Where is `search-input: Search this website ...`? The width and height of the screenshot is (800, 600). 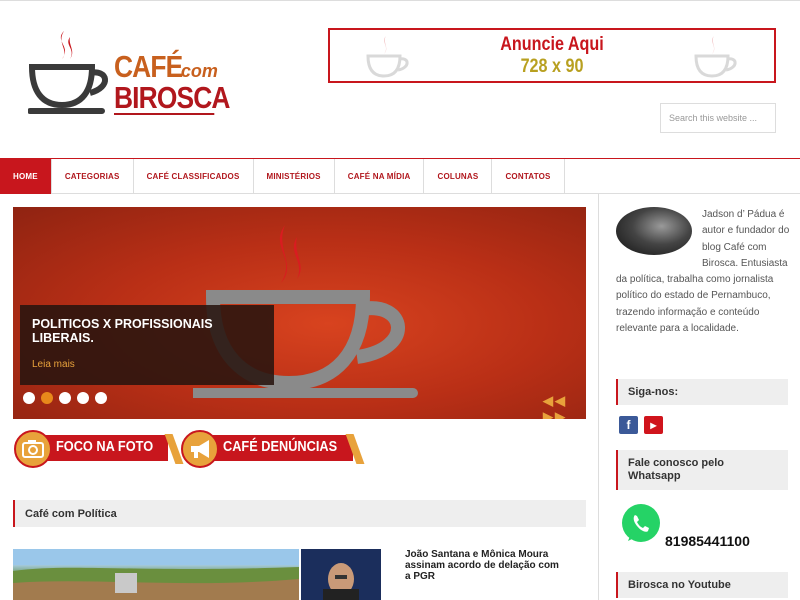
search-input: Search this website ... is located at coordinates (718, 118).